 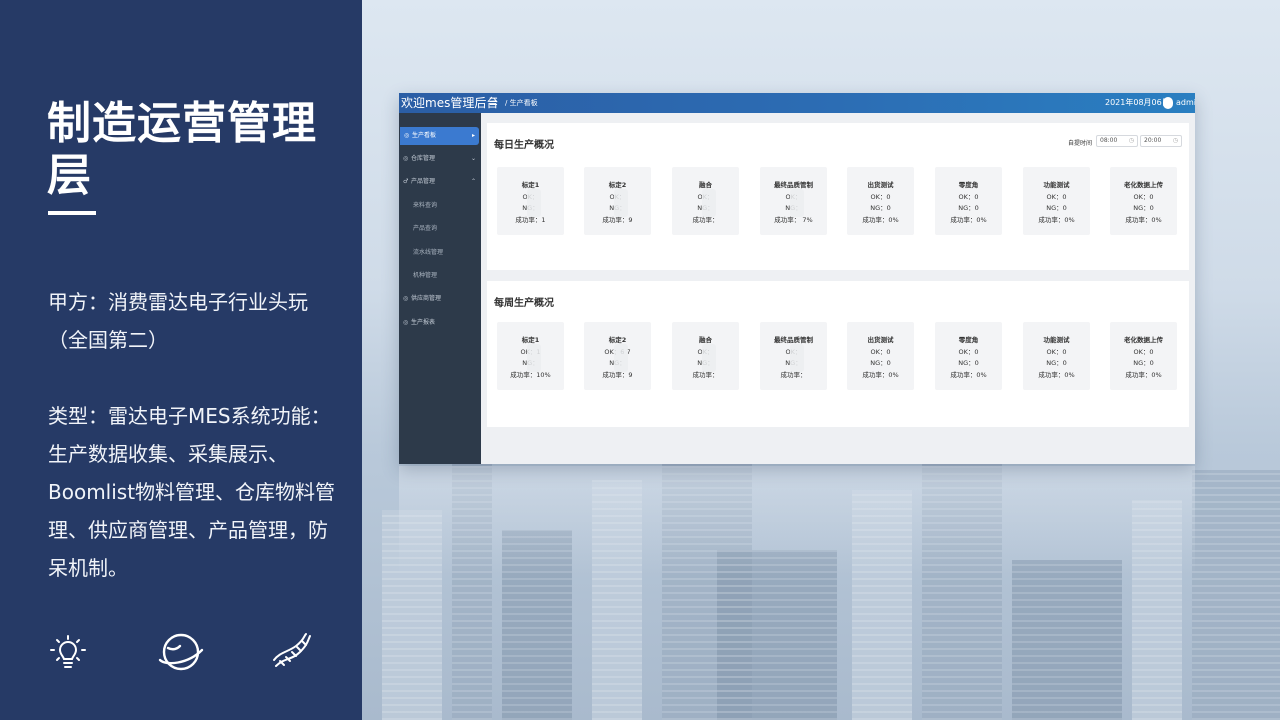 I want to click on station-tile: 标定2OK：NG：成功率：9, so click(x=617, y=201).